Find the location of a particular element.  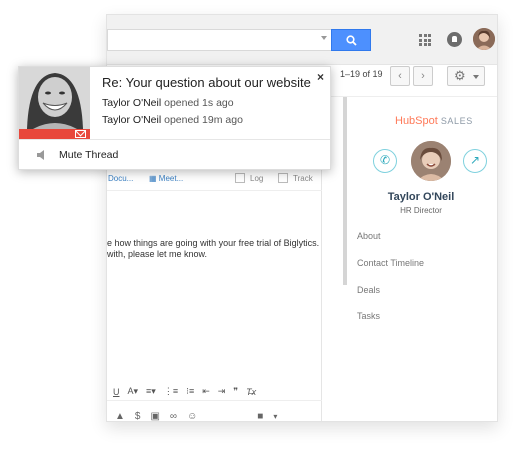

indent-less-icon: ⇤ is located at coordinates (206, 391).